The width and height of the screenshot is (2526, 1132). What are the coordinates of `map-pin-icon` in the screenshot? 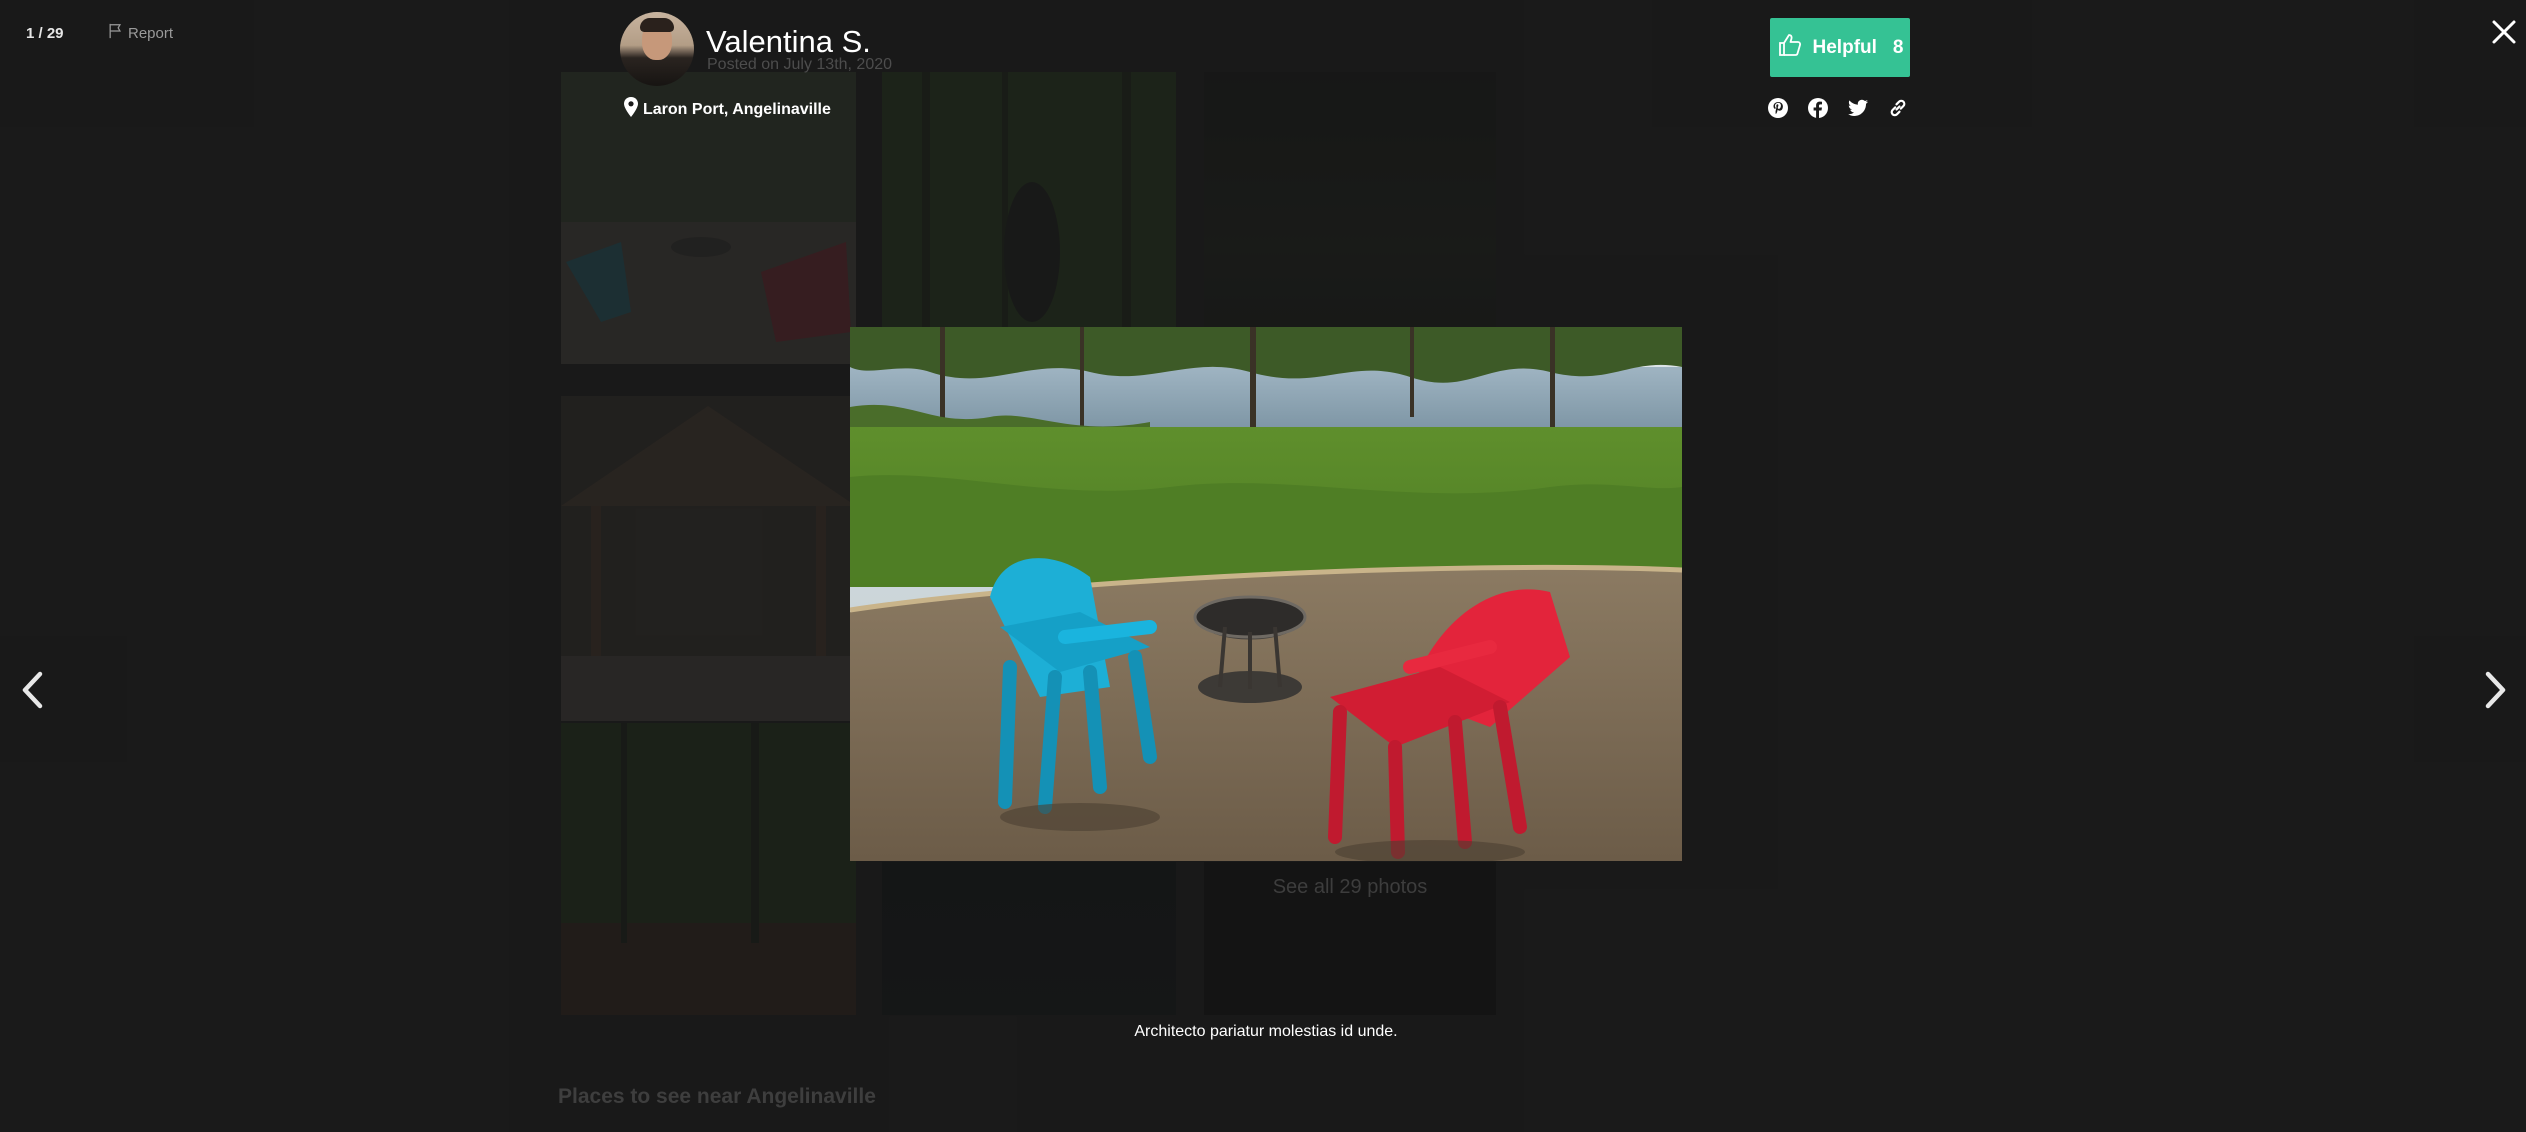 It's located at (631, 109).